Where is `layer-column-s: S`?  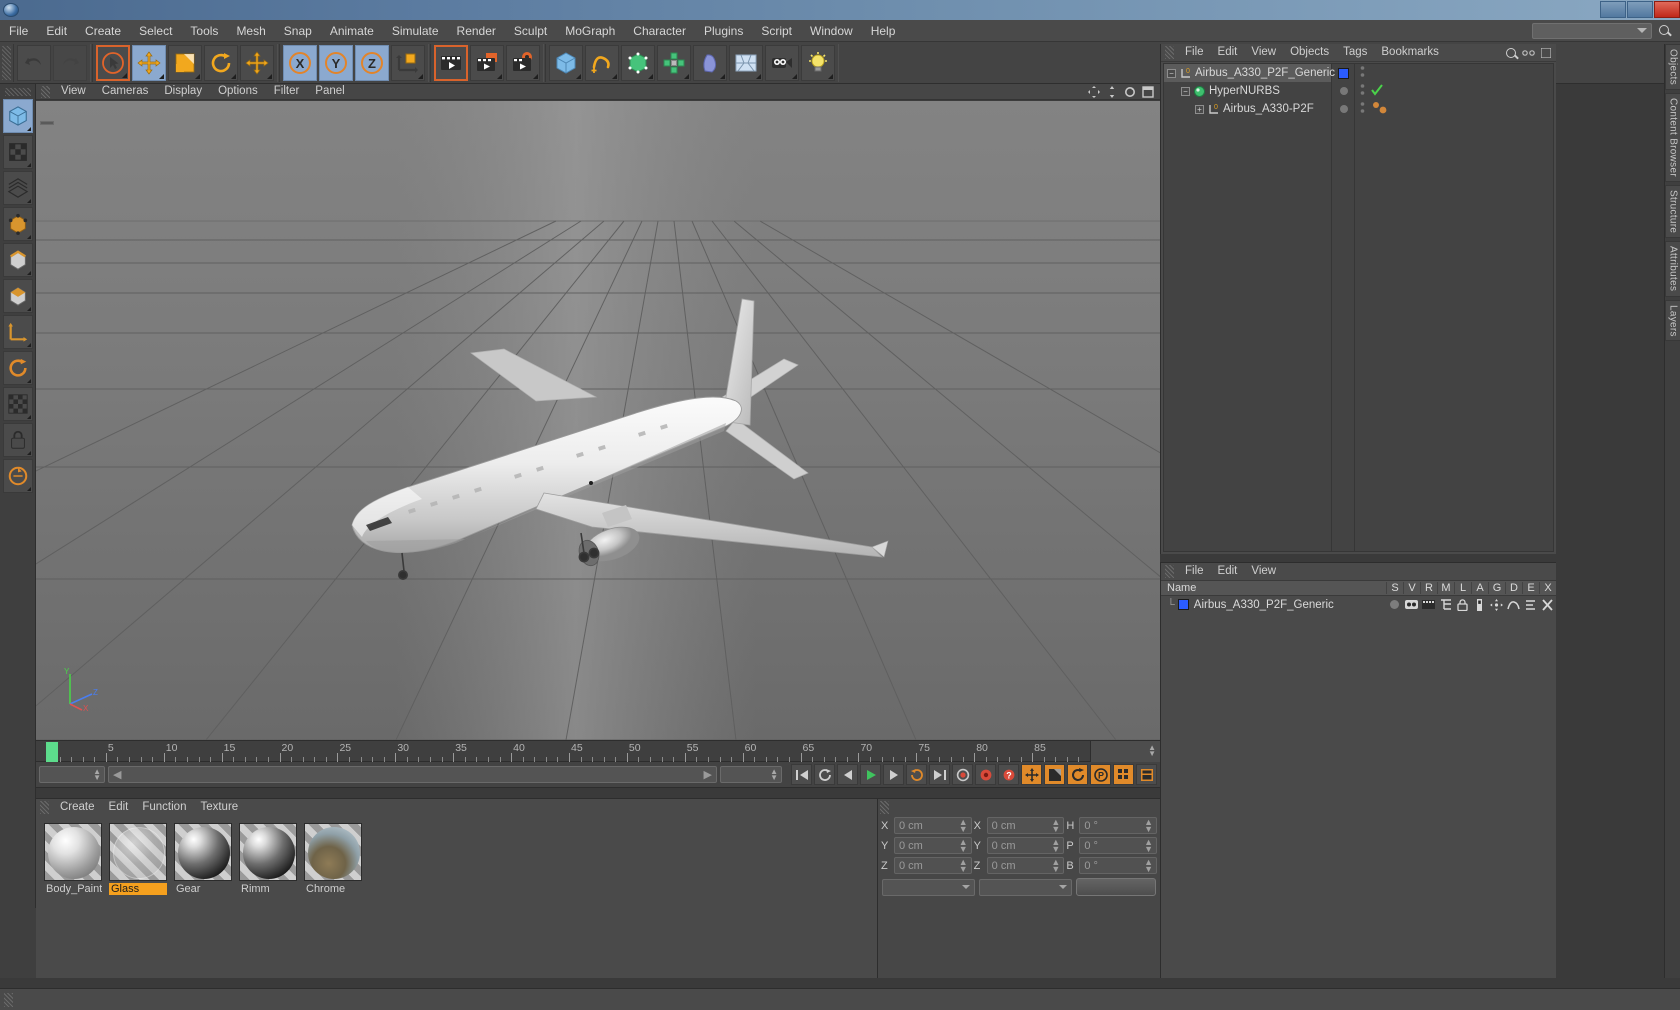
layer-column-s: S is located at coordinates (1394, 588).